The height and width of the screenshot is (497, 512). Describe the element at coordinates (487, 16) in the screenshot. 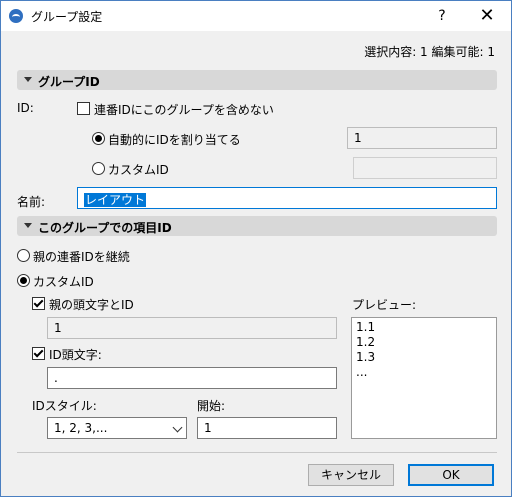

I see `close-button: ✕` at that location.